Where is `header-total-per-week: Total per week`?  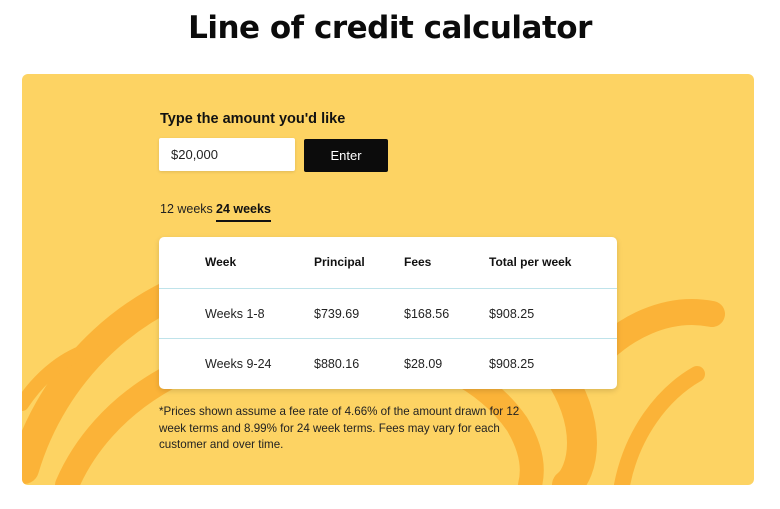
header-total-per-week: Total per week is located at coordinates (530, 262).